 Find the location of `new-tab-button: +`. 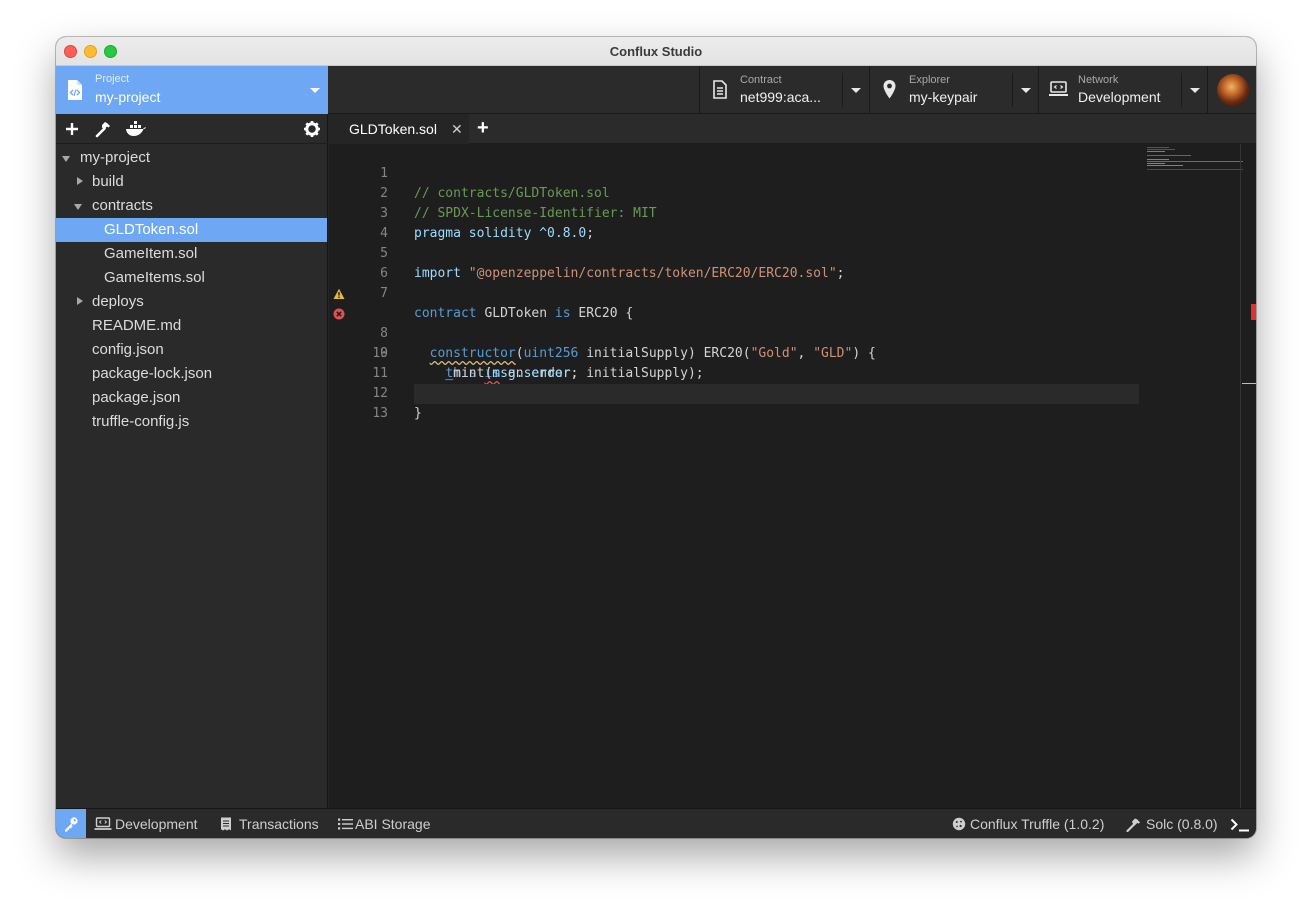

new-tab-button: + is located at coordinates (483, 128).